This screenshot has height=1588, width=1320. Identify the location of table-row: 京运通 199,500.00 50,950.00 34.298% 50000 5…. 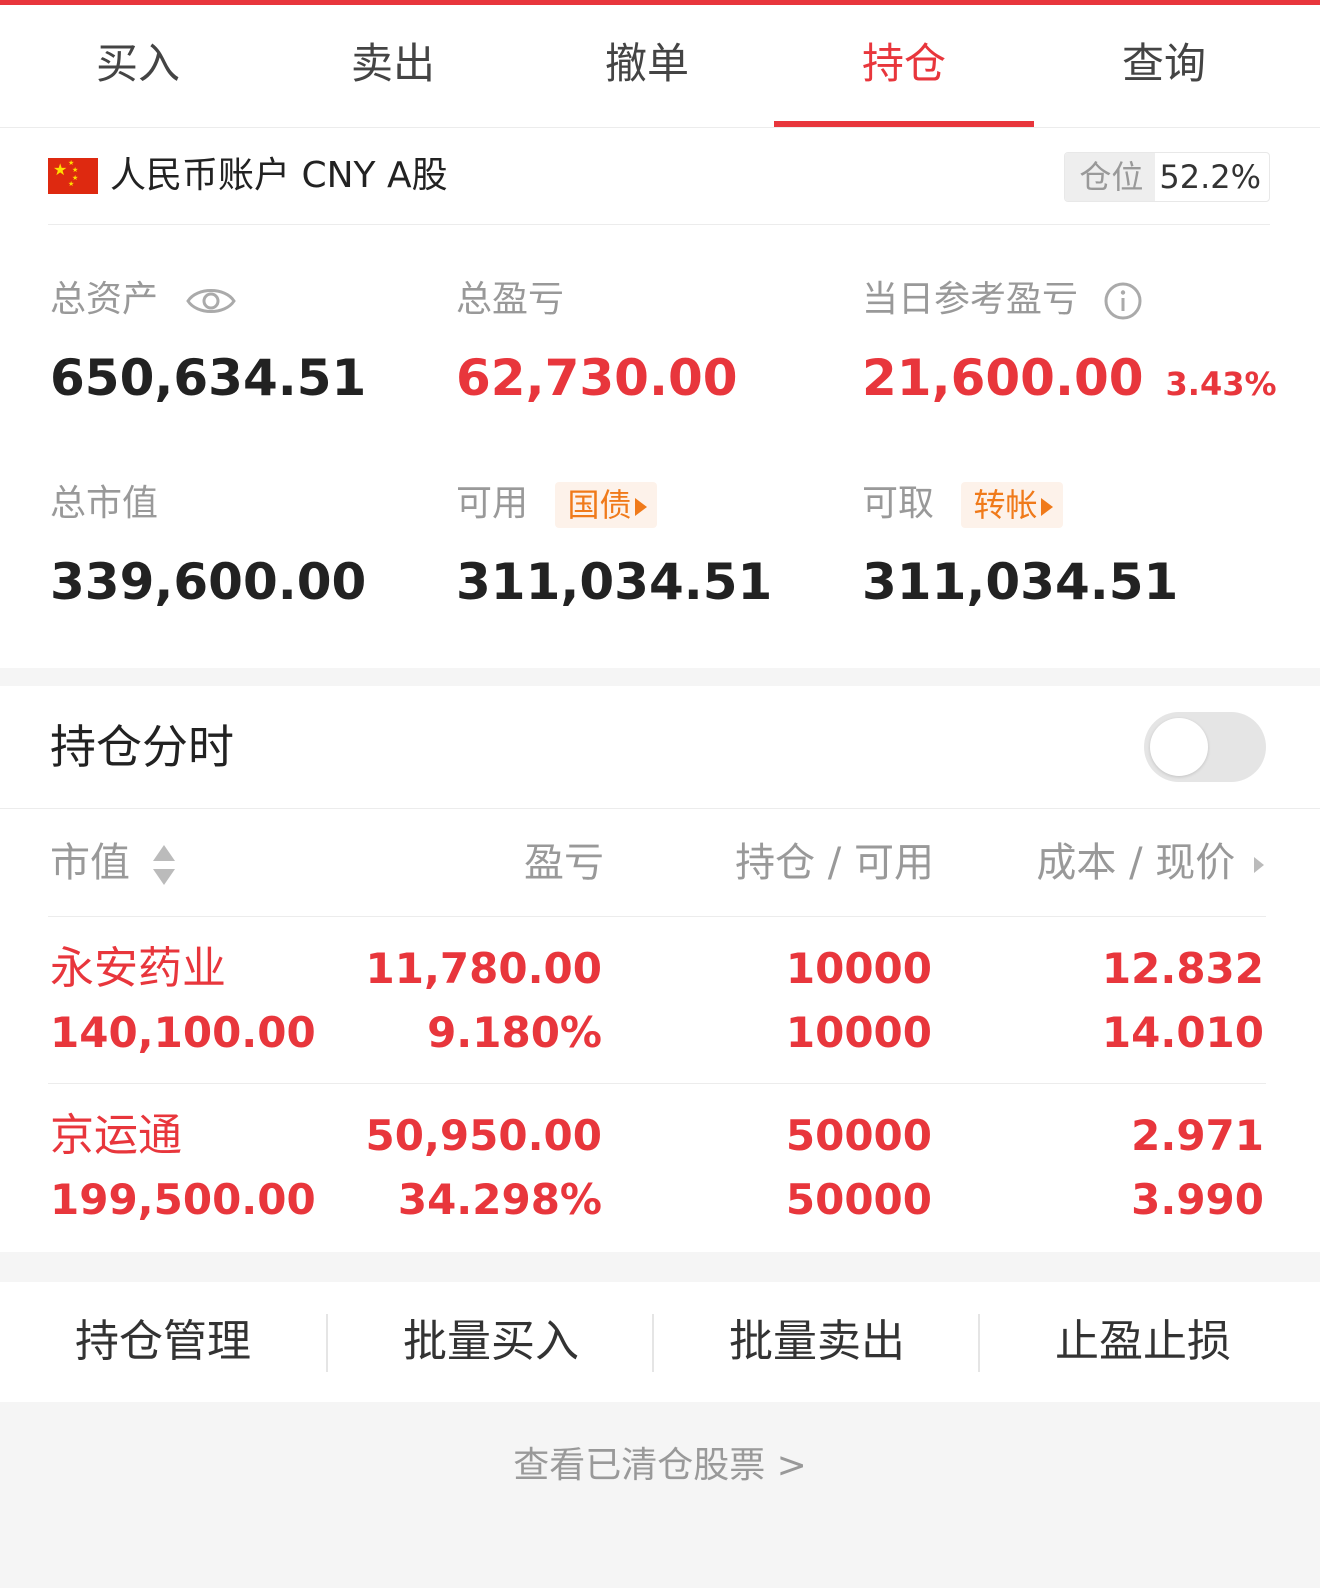
(657, 1166).